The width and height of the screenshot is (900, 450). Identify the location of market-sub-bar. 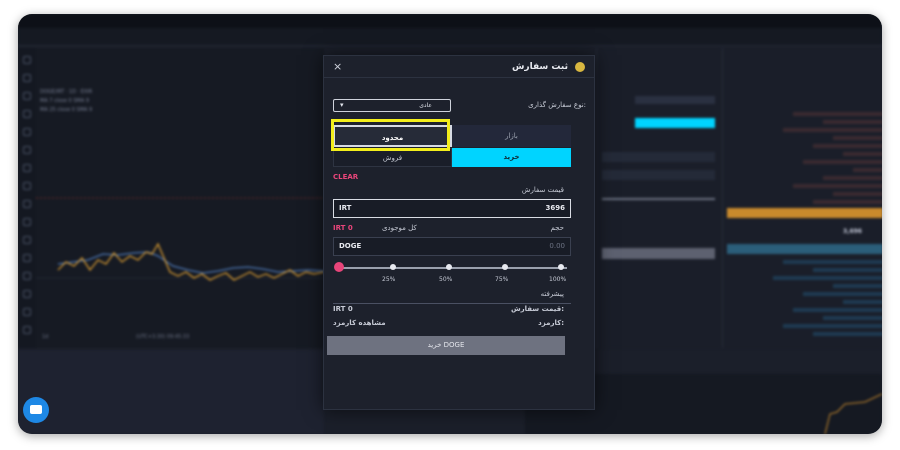
(450, 37).